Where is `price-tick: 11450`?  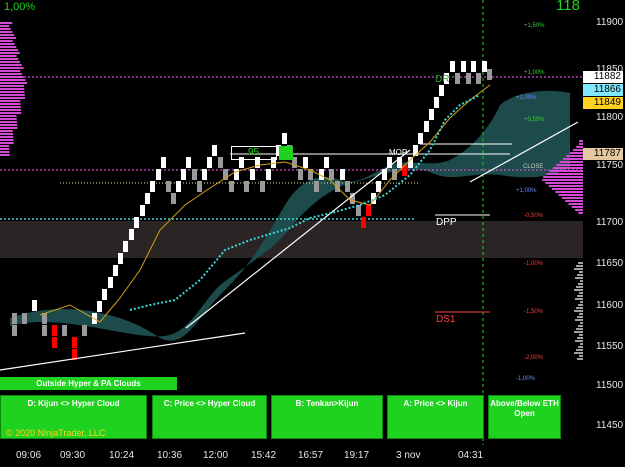
price-tick: 11450 is located at coordinates (610, 425).